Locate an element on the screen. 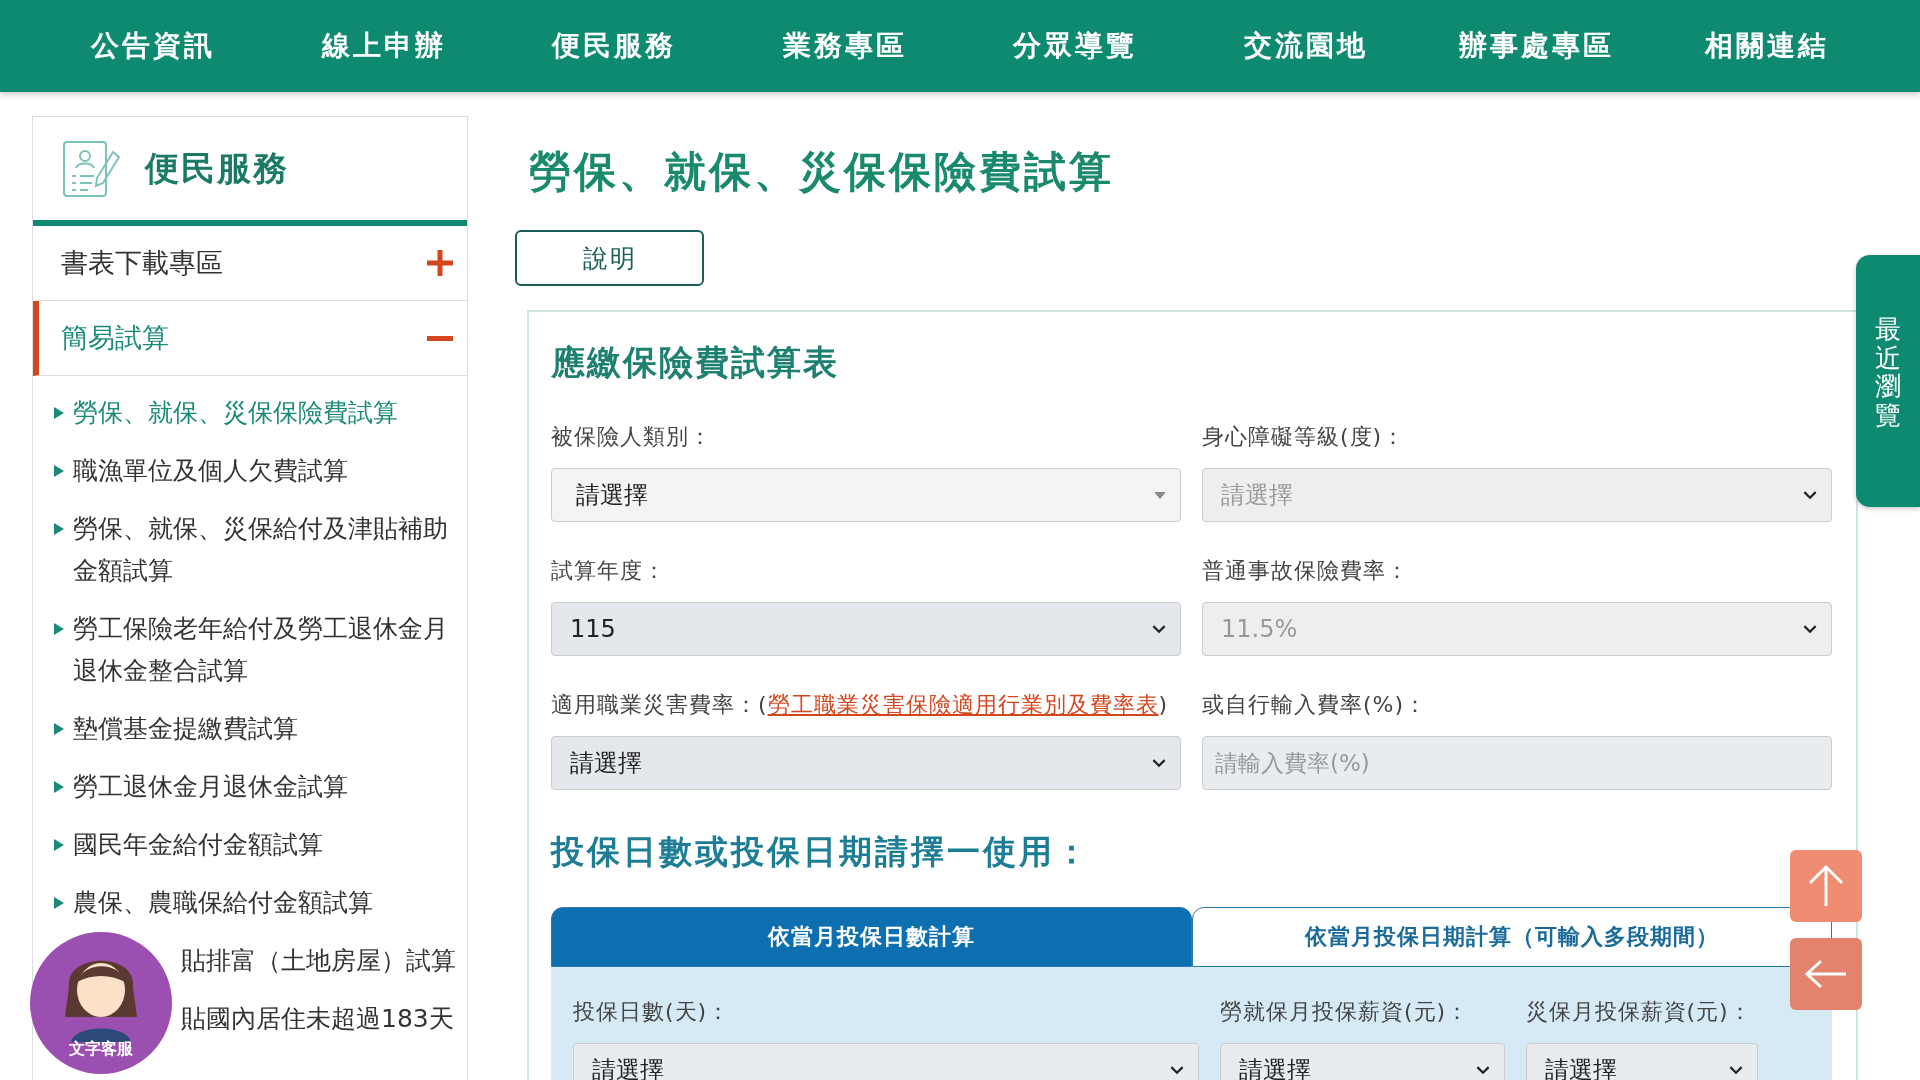 Image resolution: width=1920 pixels, height=1080 pixels. arrow-left-icon is located at coordinates (1826, 974).